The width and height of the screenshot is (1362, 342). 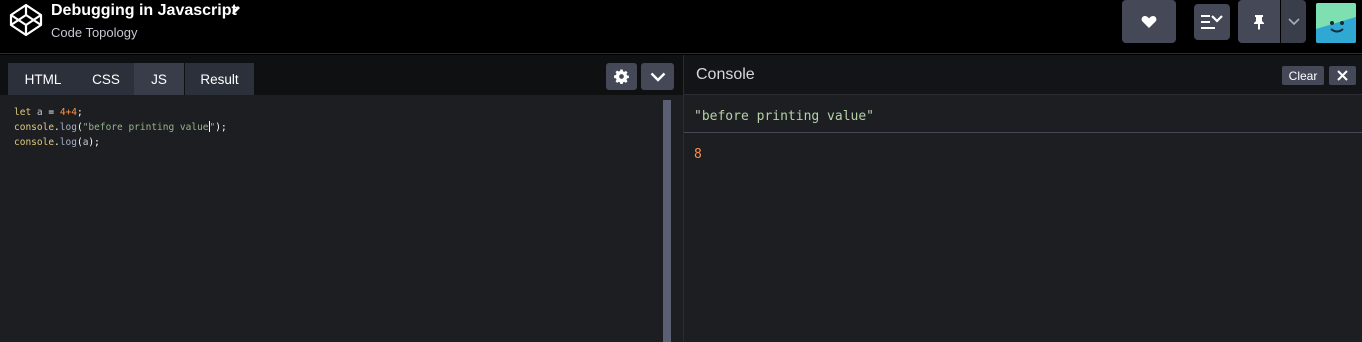 I want to click on editor-settings-button, so click(x=621, y=76).